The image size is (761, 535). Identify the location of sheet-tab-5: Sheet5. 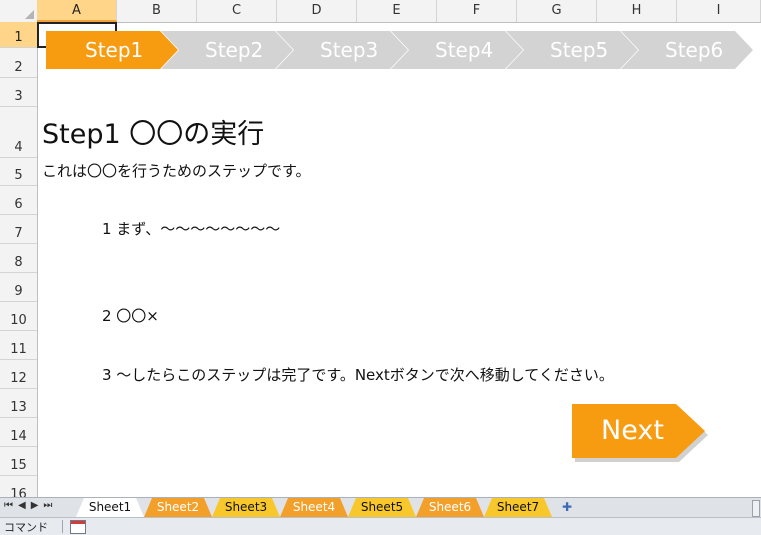
(382, 507).